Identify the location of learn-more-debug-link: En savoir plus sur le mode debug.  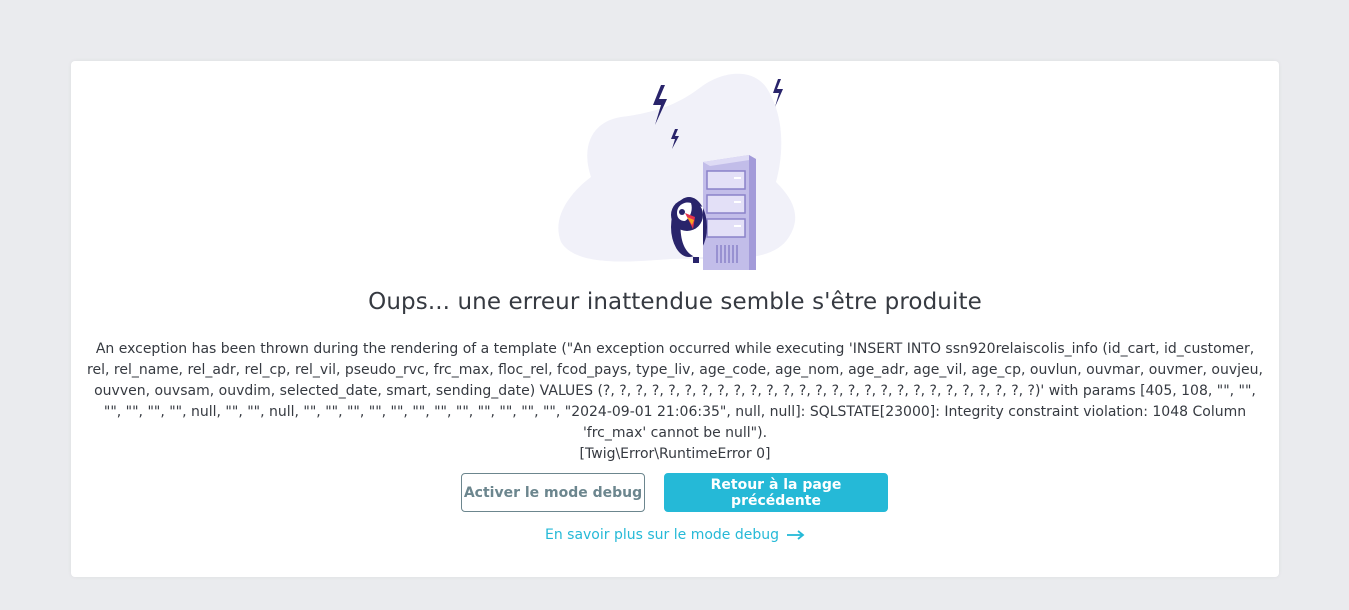
(675, 535).